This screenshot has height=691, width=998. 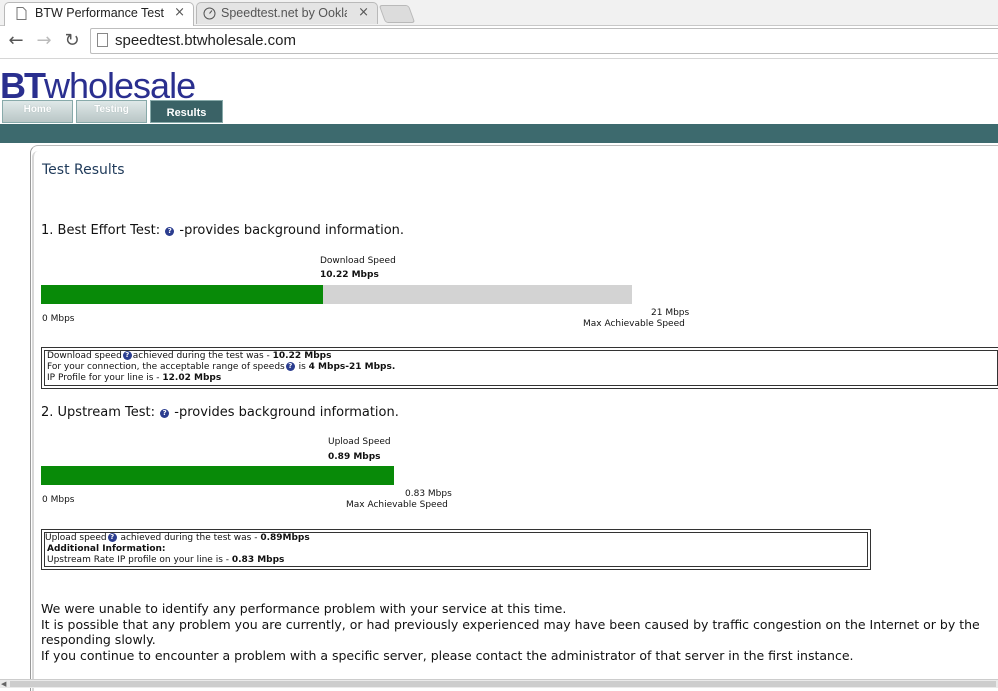 I want to click on page-title: Test Results, so click(x=83, y=170).